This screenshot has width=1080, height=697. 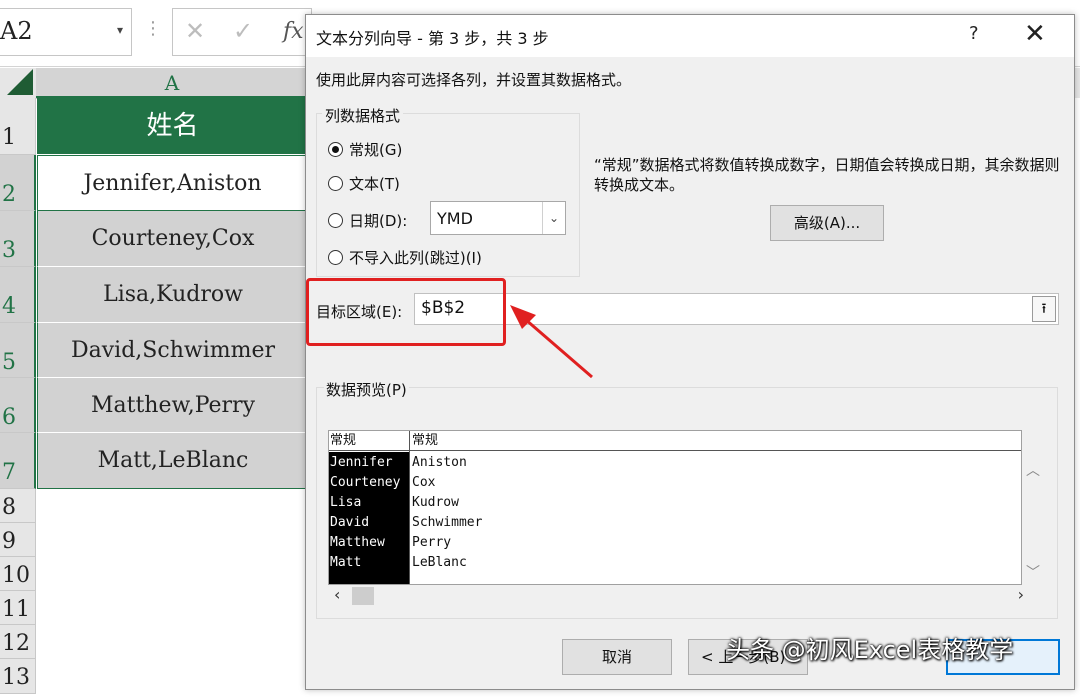 I want to click on preview-cell: Courteney, so click(x=365, y=482).